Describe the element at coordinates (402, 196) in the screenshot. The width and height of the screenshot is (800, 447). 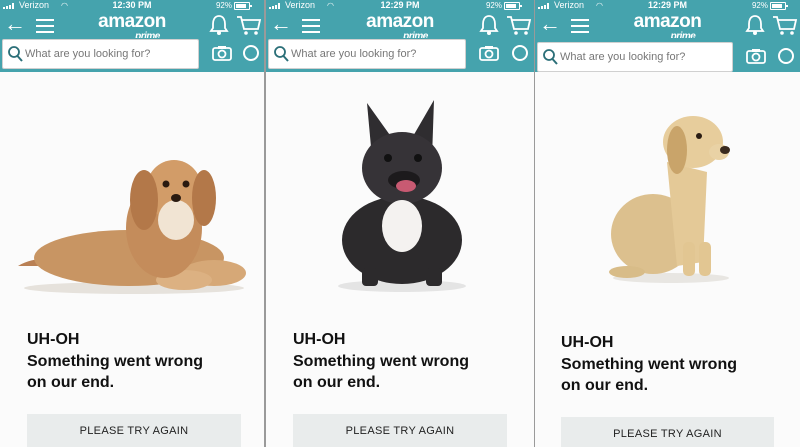
I see `french-bulldog-image` at that location.